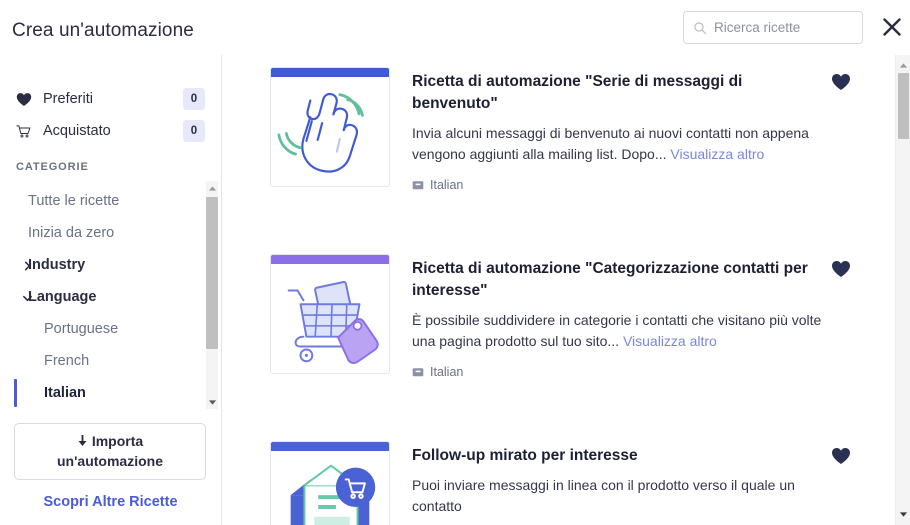 The height and width of the screenshot is (525, 910). Describe the element at coordinates (81, 329) in the screenshot. I see `tree-item-label: Portuguese` at that location.